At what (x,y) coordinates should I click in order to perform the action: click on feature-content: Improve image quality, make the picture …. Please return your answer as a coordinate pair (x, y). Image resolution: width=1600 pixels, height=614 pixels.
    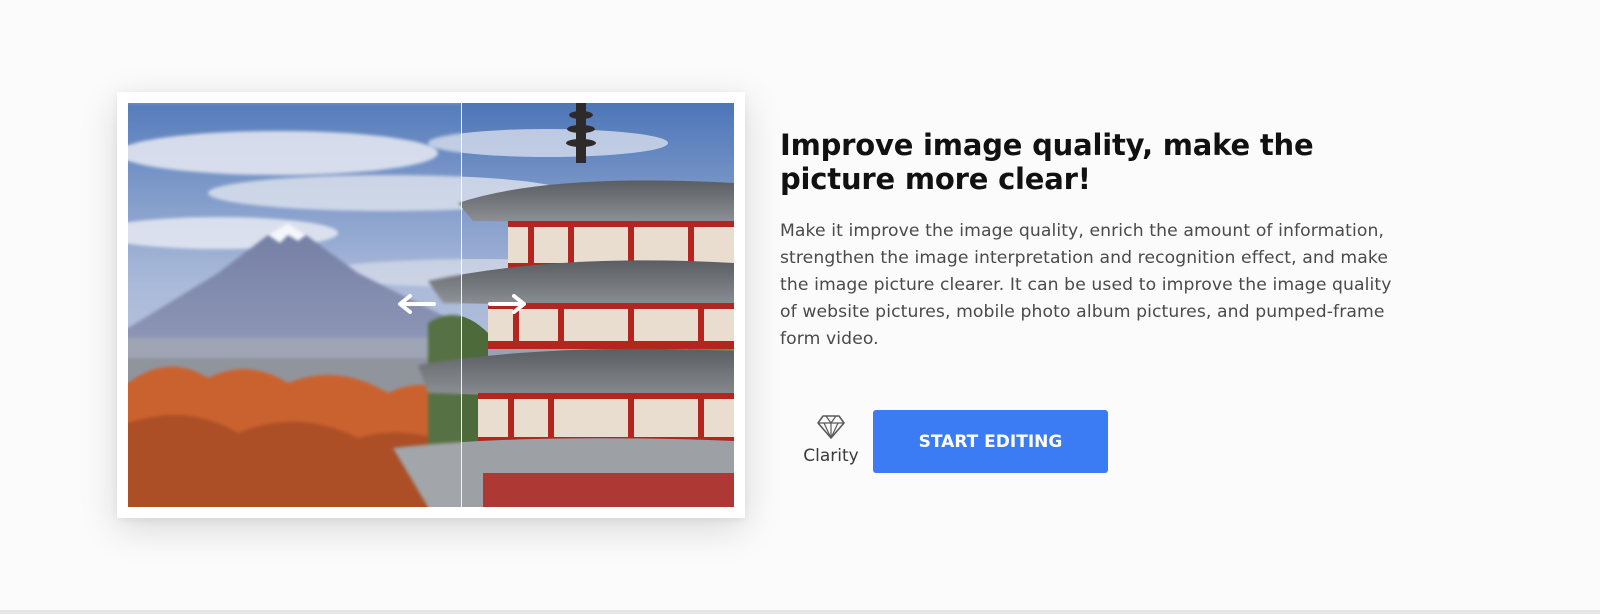
    Looking at the image, I should click on (1100, 240).